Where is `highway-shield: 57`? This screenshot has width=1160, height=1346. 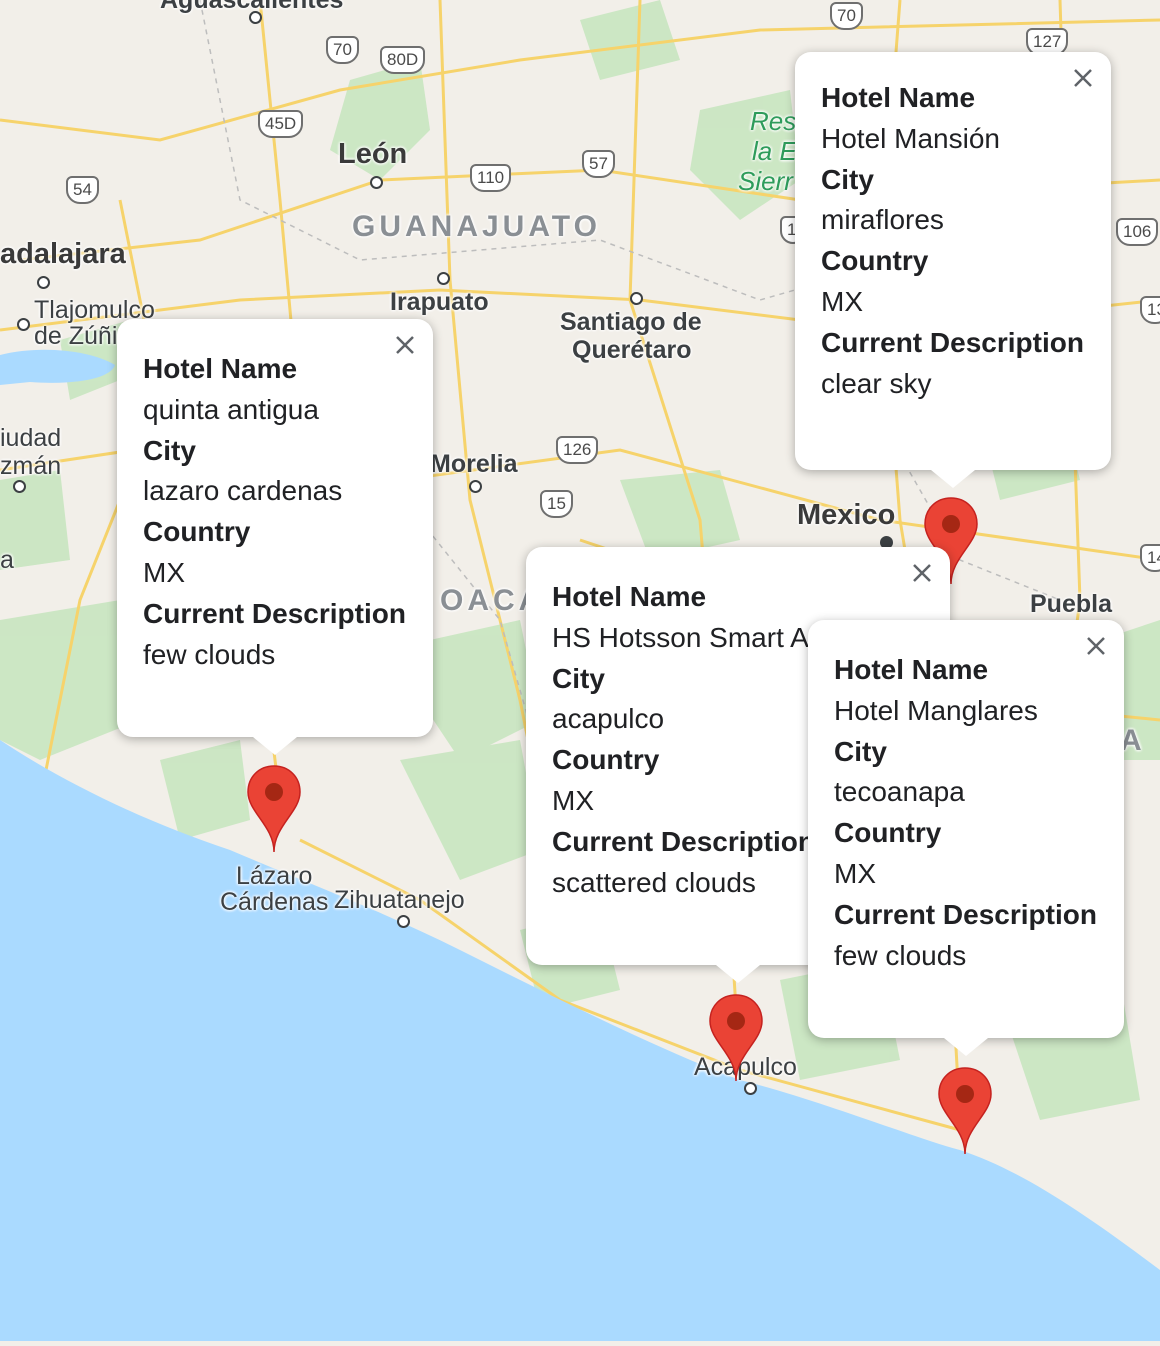
highway-shield: 57 is located at coordinates (598, 164).